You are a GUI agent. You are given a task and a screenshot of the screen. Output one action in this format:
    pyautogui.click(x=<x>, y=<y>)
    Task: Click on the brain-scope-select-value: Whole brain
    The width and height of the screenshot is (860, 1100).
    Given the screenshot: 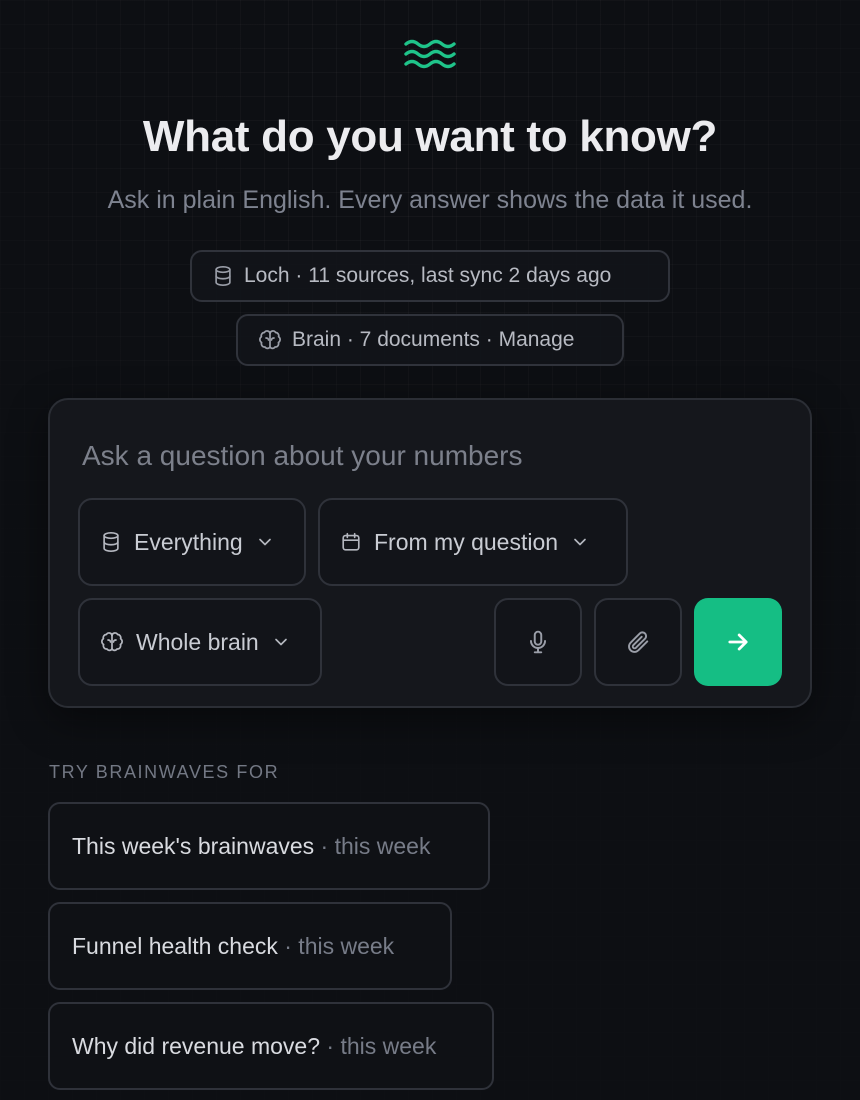 What is the action you would take?
    pyautogui.click(x=197, y=641)
    